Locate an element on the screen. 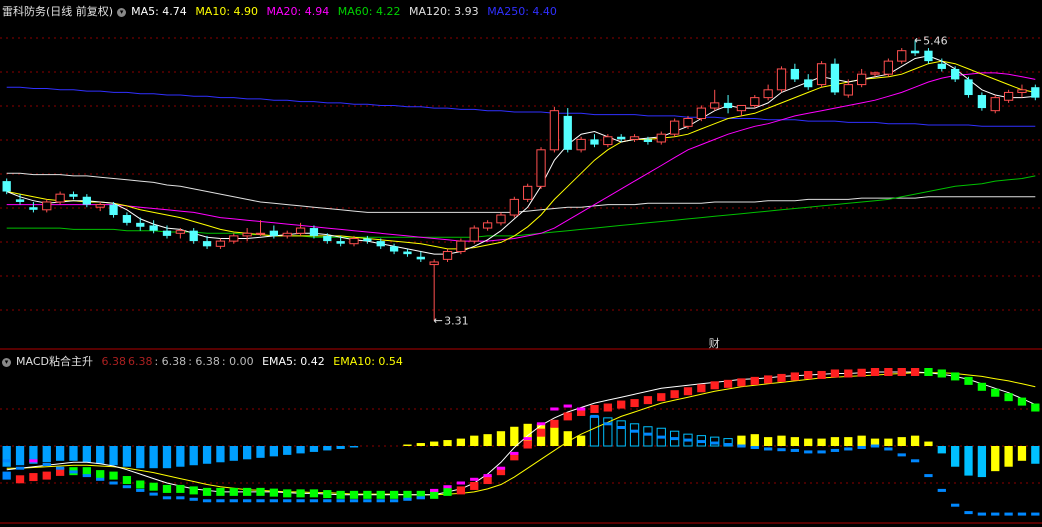  event-marker: 财 is located at coordinates (714, 343).